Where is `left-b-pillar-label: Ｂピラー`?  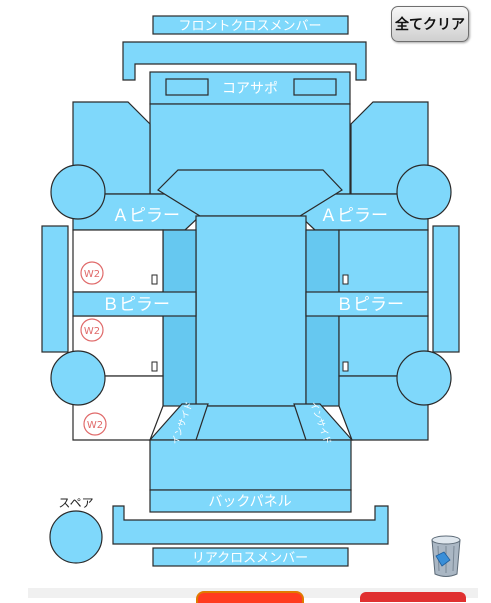 left-b-pillar-label: Ｂピラー is located at coordinates (136, 305).